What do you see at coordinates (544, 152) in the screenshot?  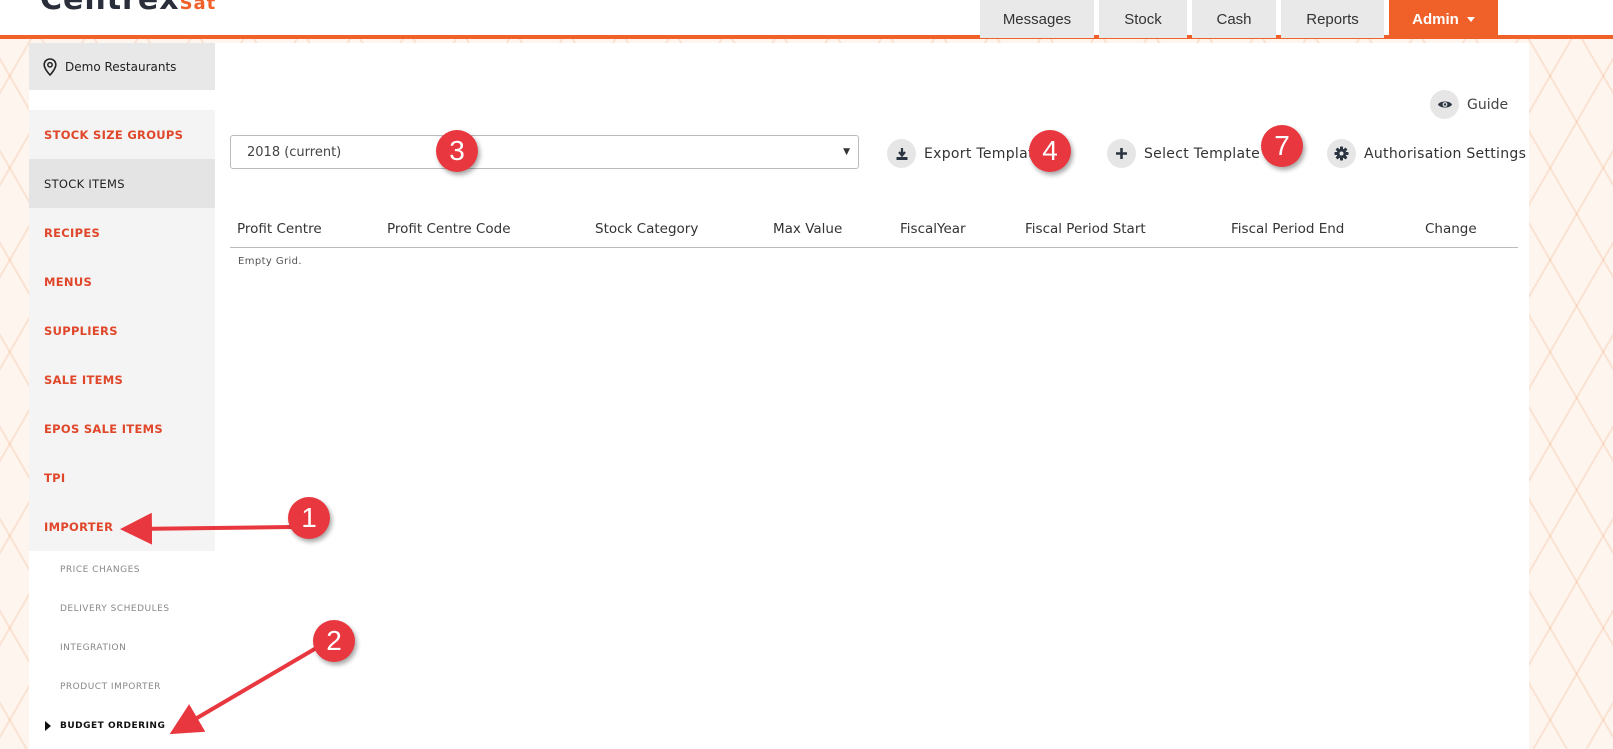 I see `fiscal-year-select: 2018 (current) ▼` at bounding box center [544, 152].